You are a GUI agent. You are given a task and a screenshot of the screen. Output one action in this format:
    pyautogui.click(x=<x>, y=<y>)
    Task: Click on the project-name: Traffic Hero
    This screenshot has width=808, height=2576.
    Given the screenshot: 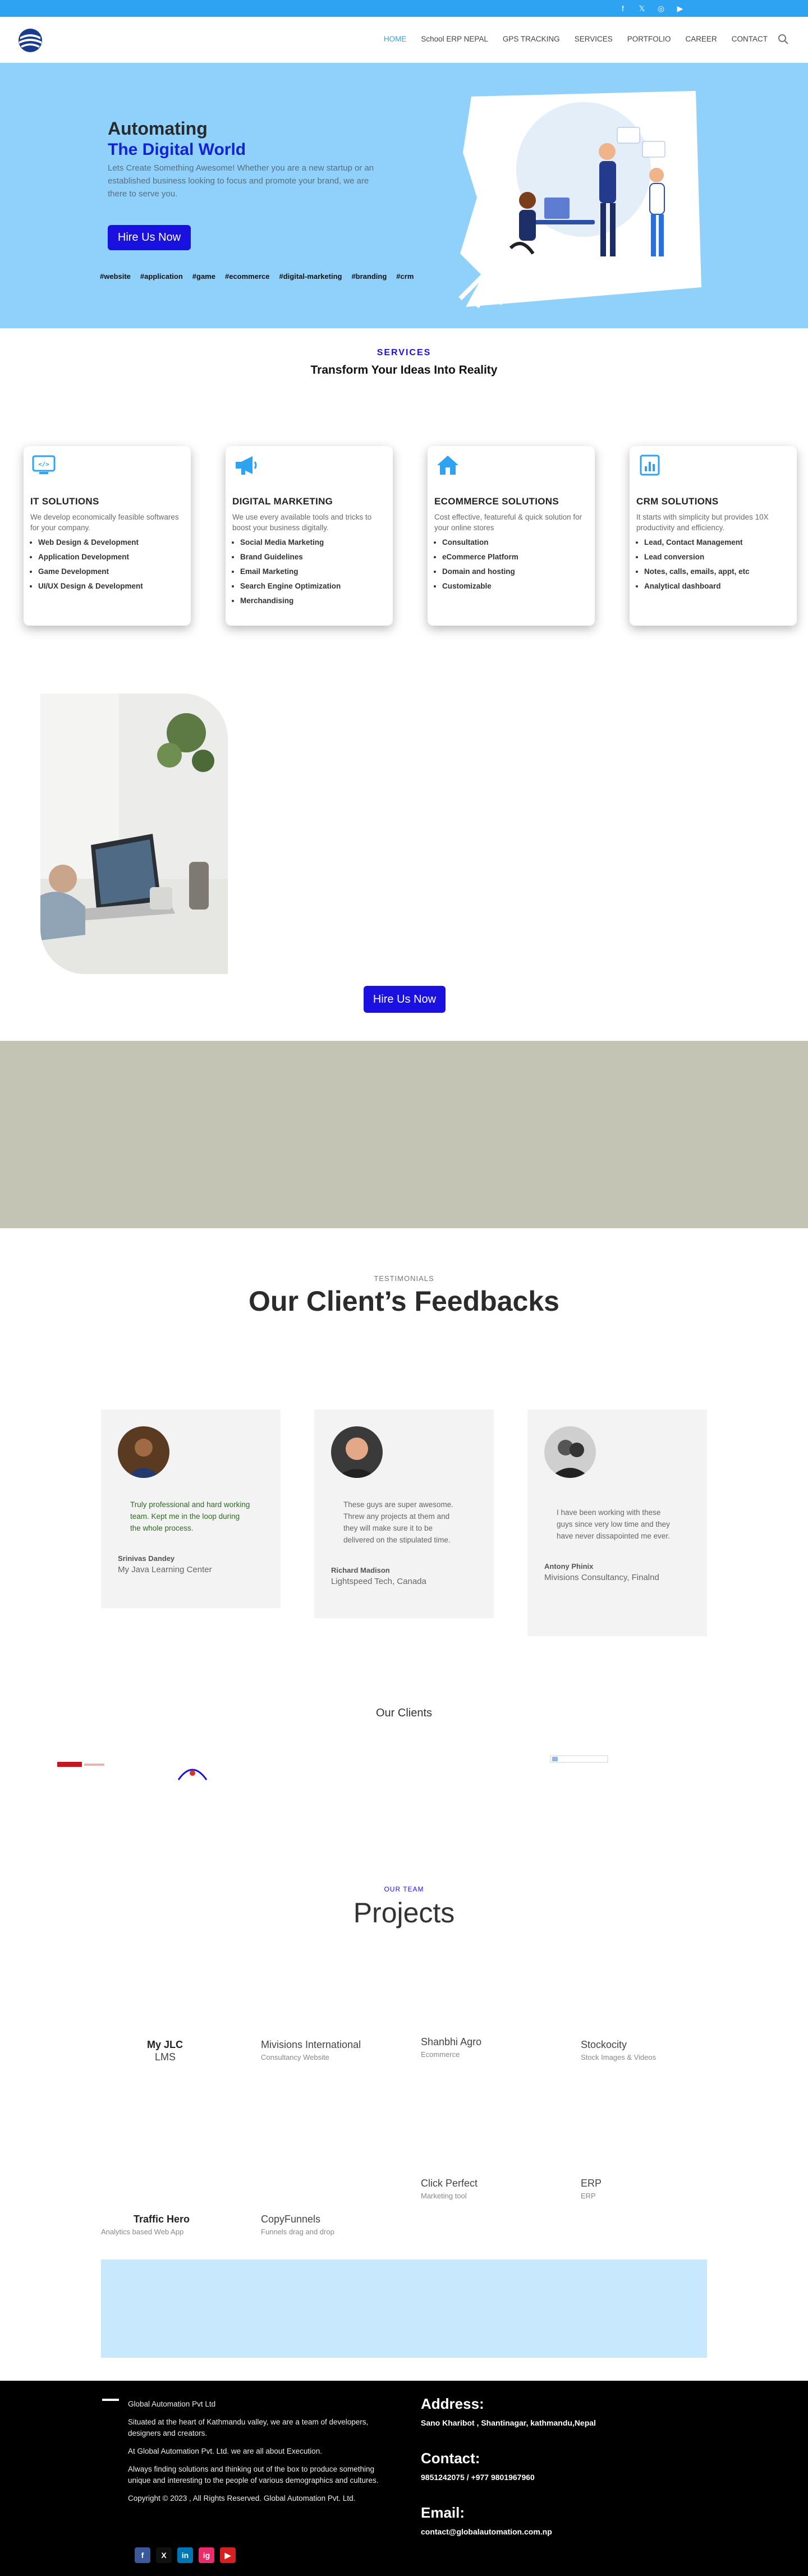 What is the action you would take?
    pyautogui.click(x=162, y=2219)
    